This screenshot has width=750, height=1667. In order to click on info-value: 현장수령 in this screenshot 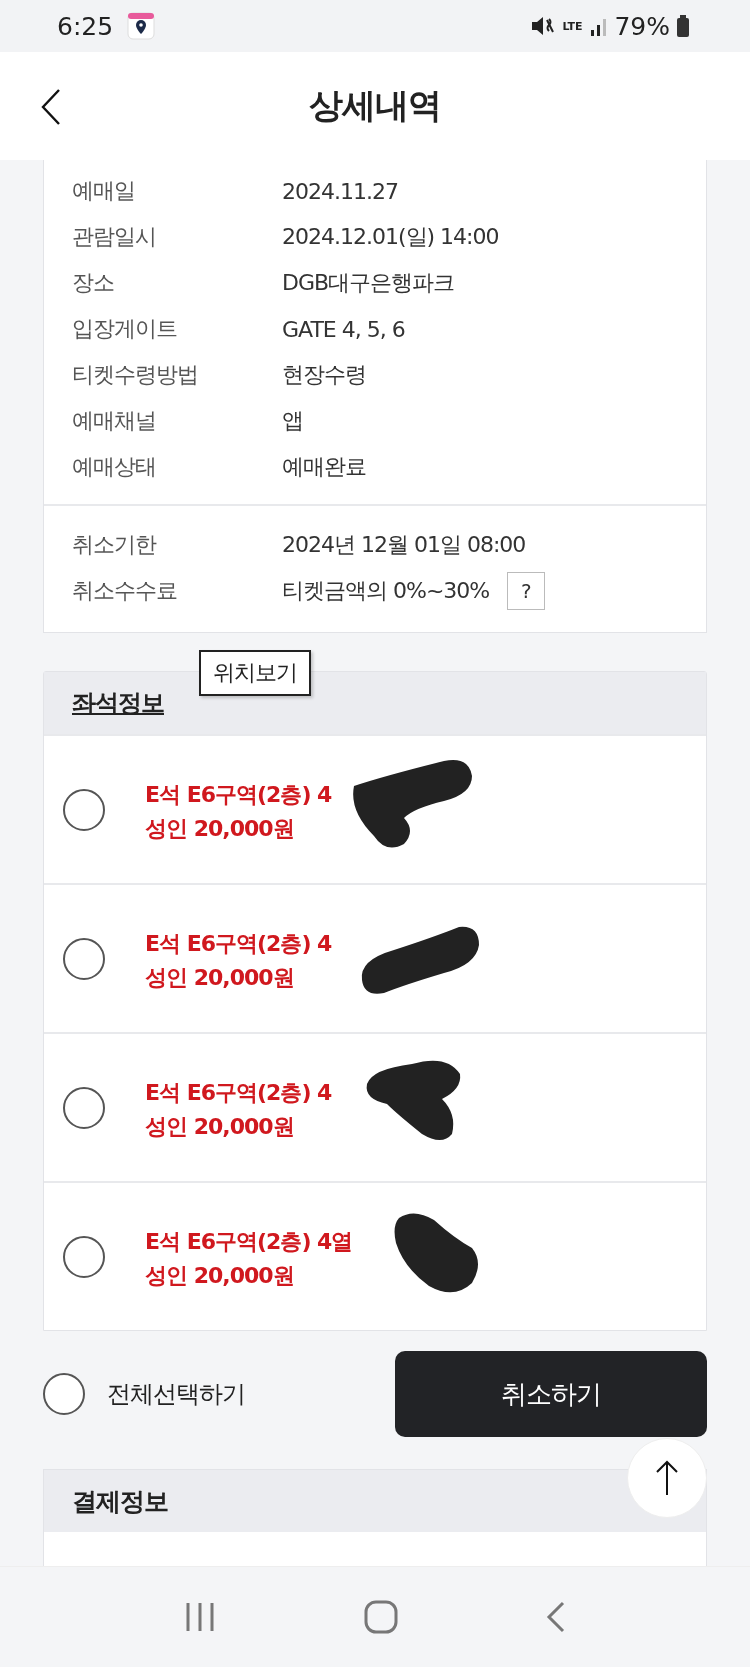, I will do `click(324, 375)`.